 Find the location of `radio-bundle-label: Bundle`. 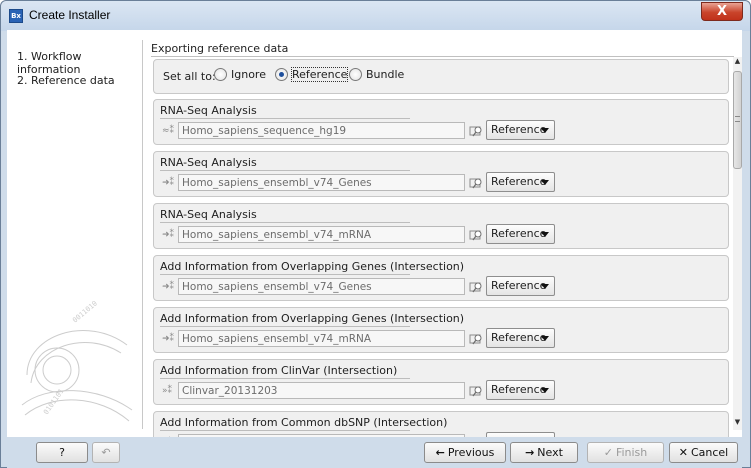

radio-bundle-label: Bundle is located at coordinates (385, 74).